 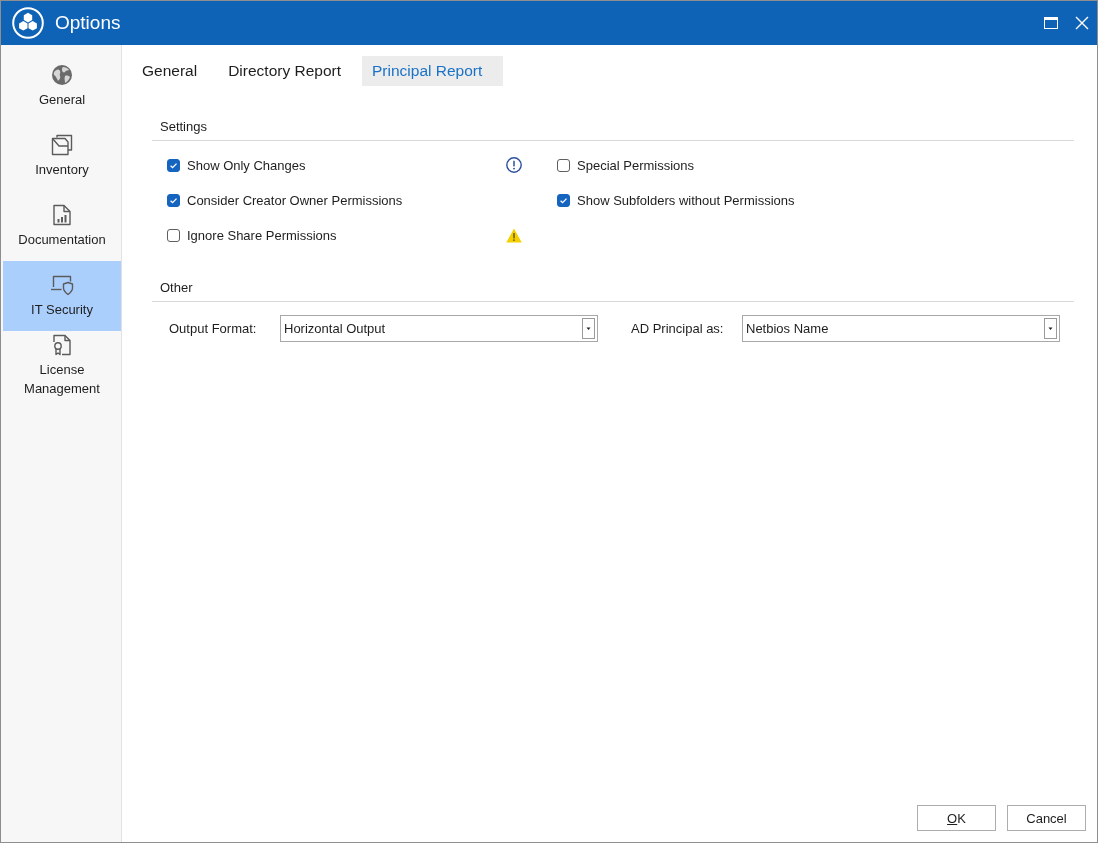 What do you see at coordinates (262, 235) in the screenshot?
I see `checkbox-label: Ignore Share Permissions` at bounding box center [262, 235].